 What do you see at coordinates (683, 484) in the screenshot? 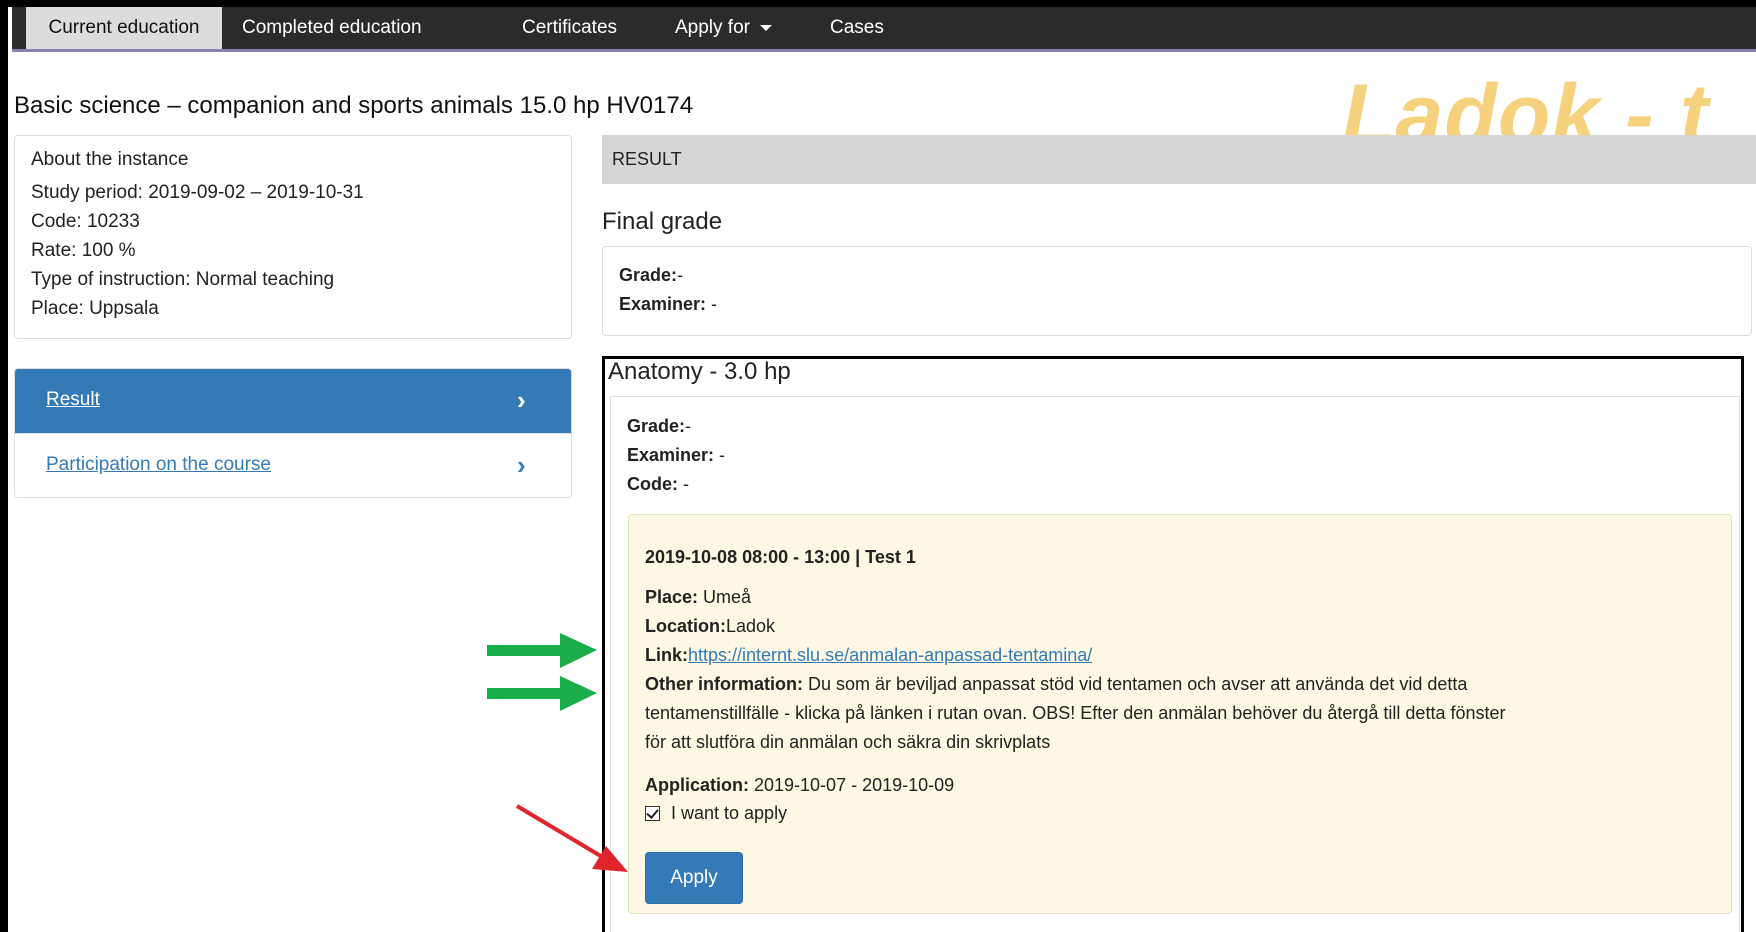
I see `code-value: -` at bounding box center [683, 484].